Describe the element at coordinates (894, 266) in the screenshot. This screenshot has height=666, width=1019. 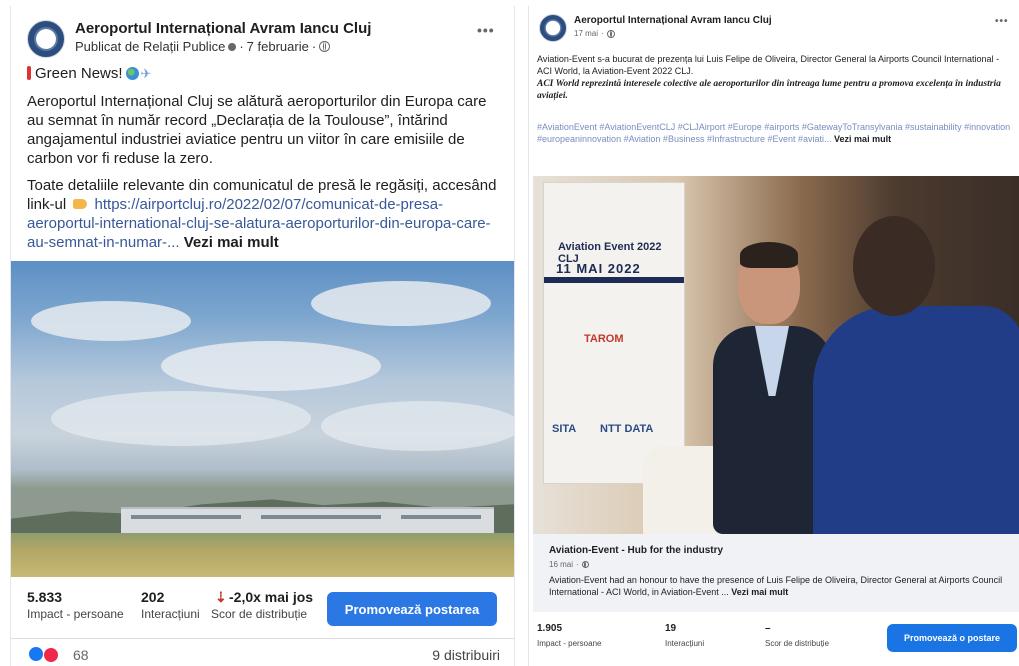
I see `interviewer-head` at that location.